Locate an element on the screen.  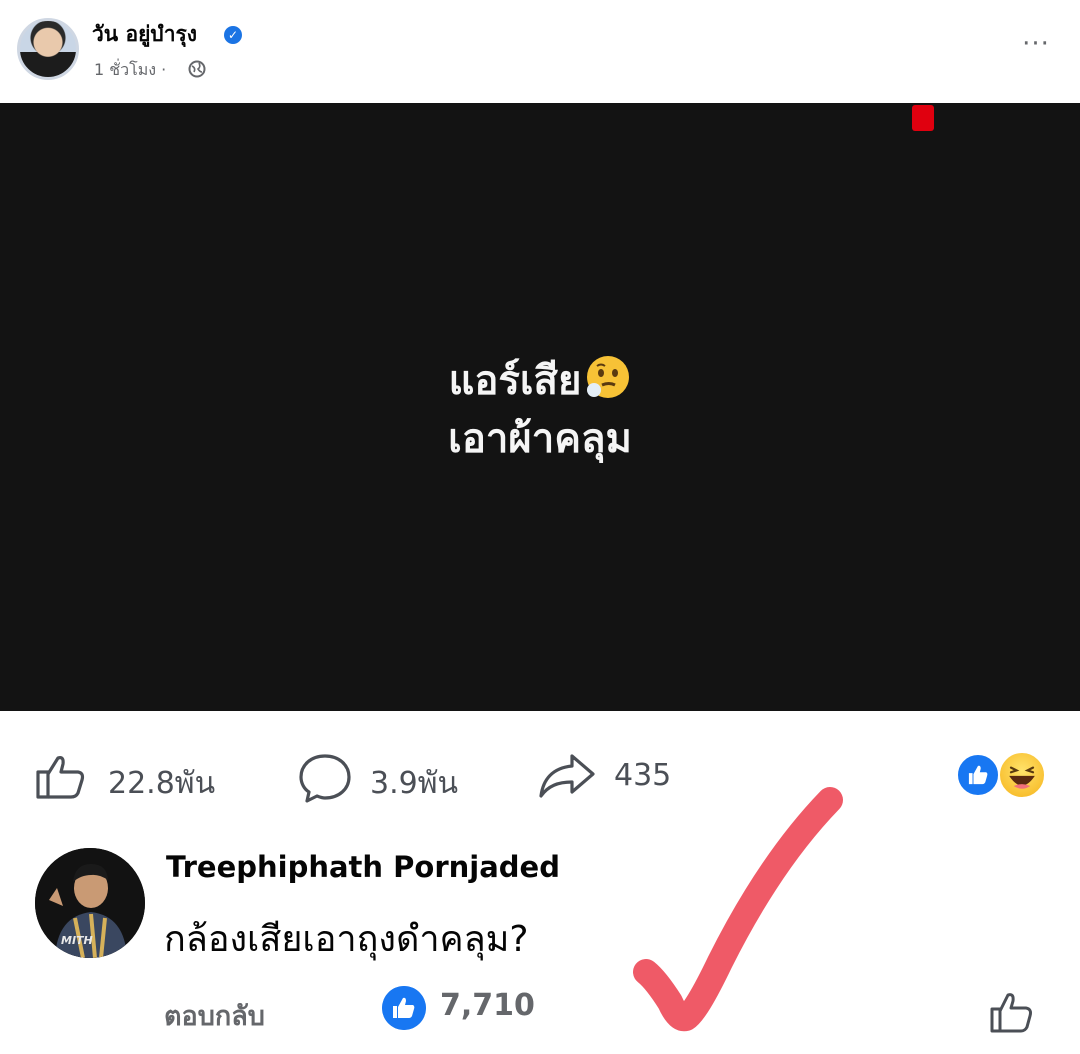
author-name: วัน อยู่บำรุง is located at coordinates (144, 34).